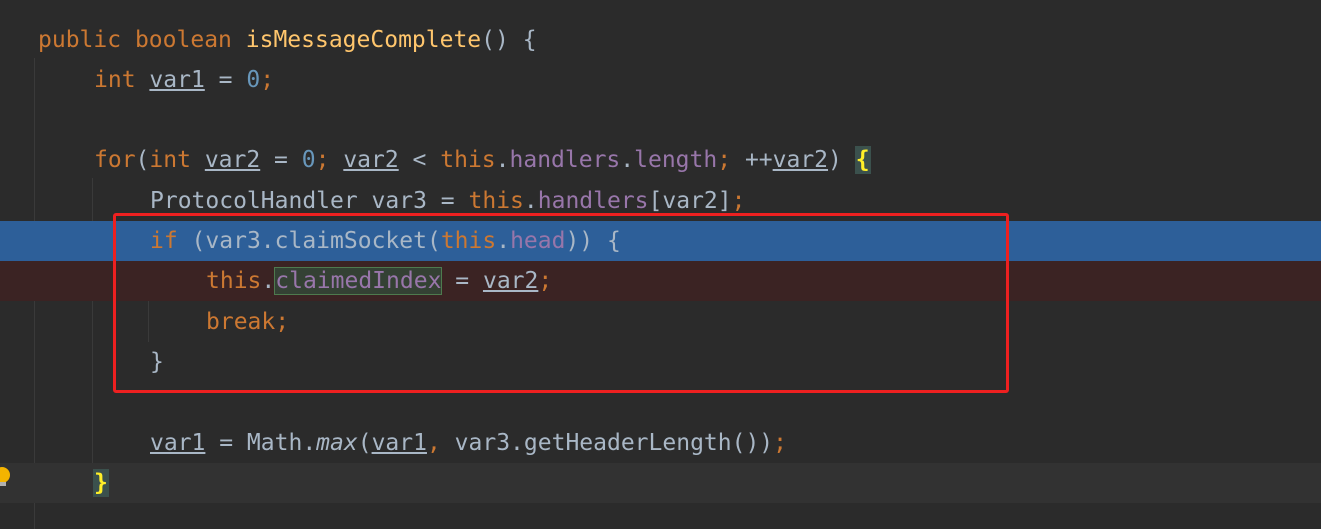 The height and width of the screenshot is (529, 1321). Describe the element at coordinates (309, 201) in the screenshot. I see `code-text: ProtocolHandler var3 =` at that location.